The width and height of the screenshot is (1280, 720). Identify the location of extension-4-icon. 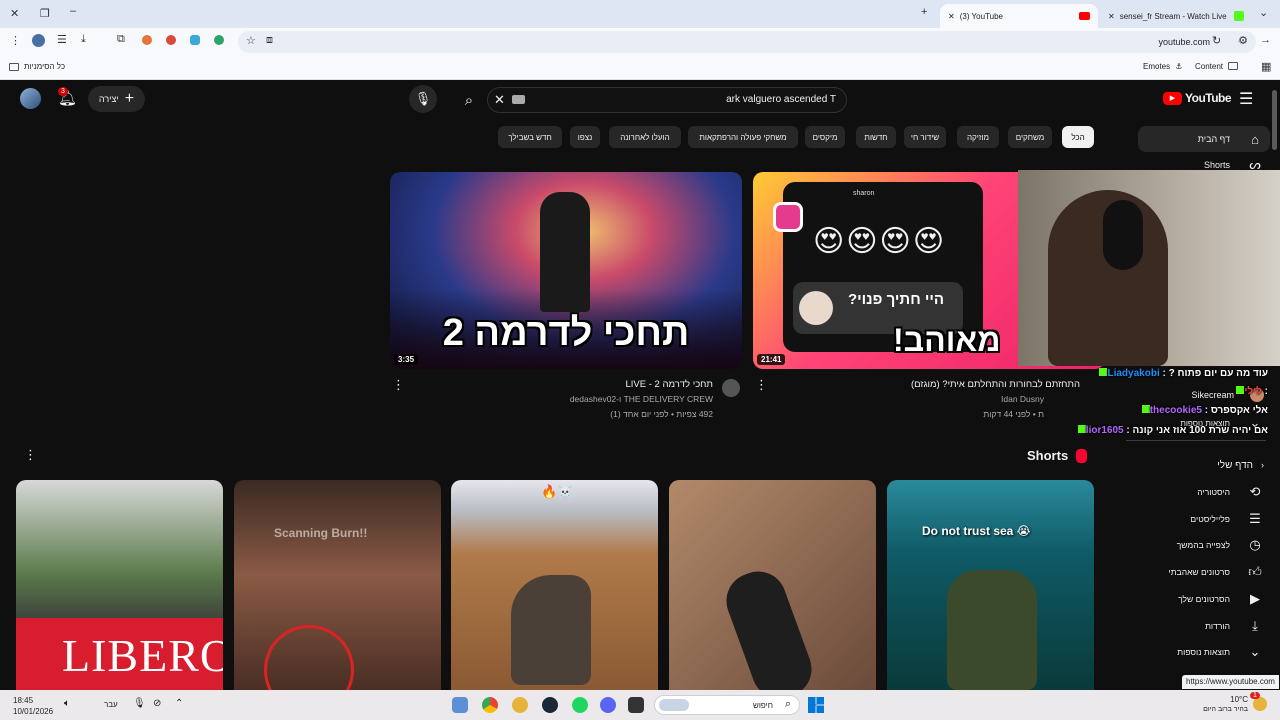
(219, 40).